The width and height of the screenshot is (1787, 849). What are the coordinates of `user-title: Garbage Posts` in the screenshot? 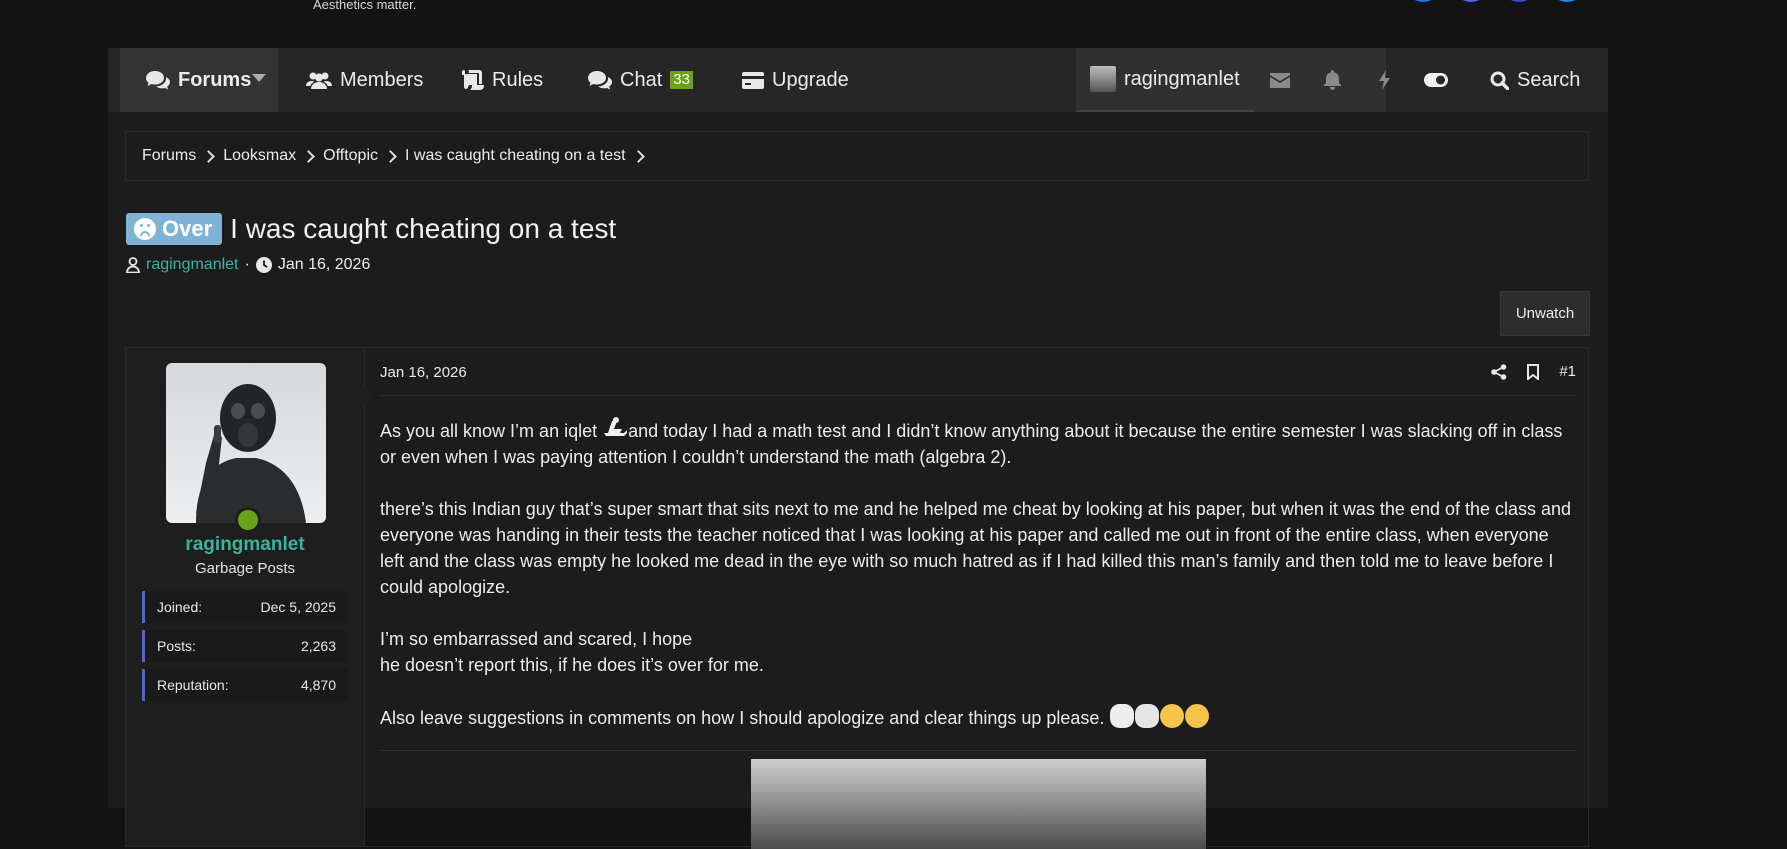 It's located at (245, 568).